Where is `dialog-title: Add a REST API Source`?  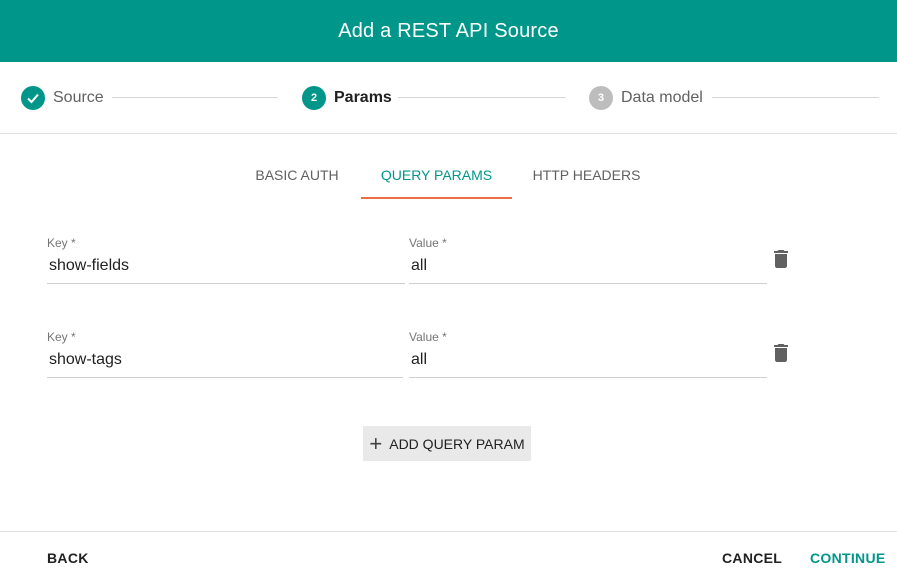
dialog-title: Add a REST API Source is located at coordinates (448, 30).